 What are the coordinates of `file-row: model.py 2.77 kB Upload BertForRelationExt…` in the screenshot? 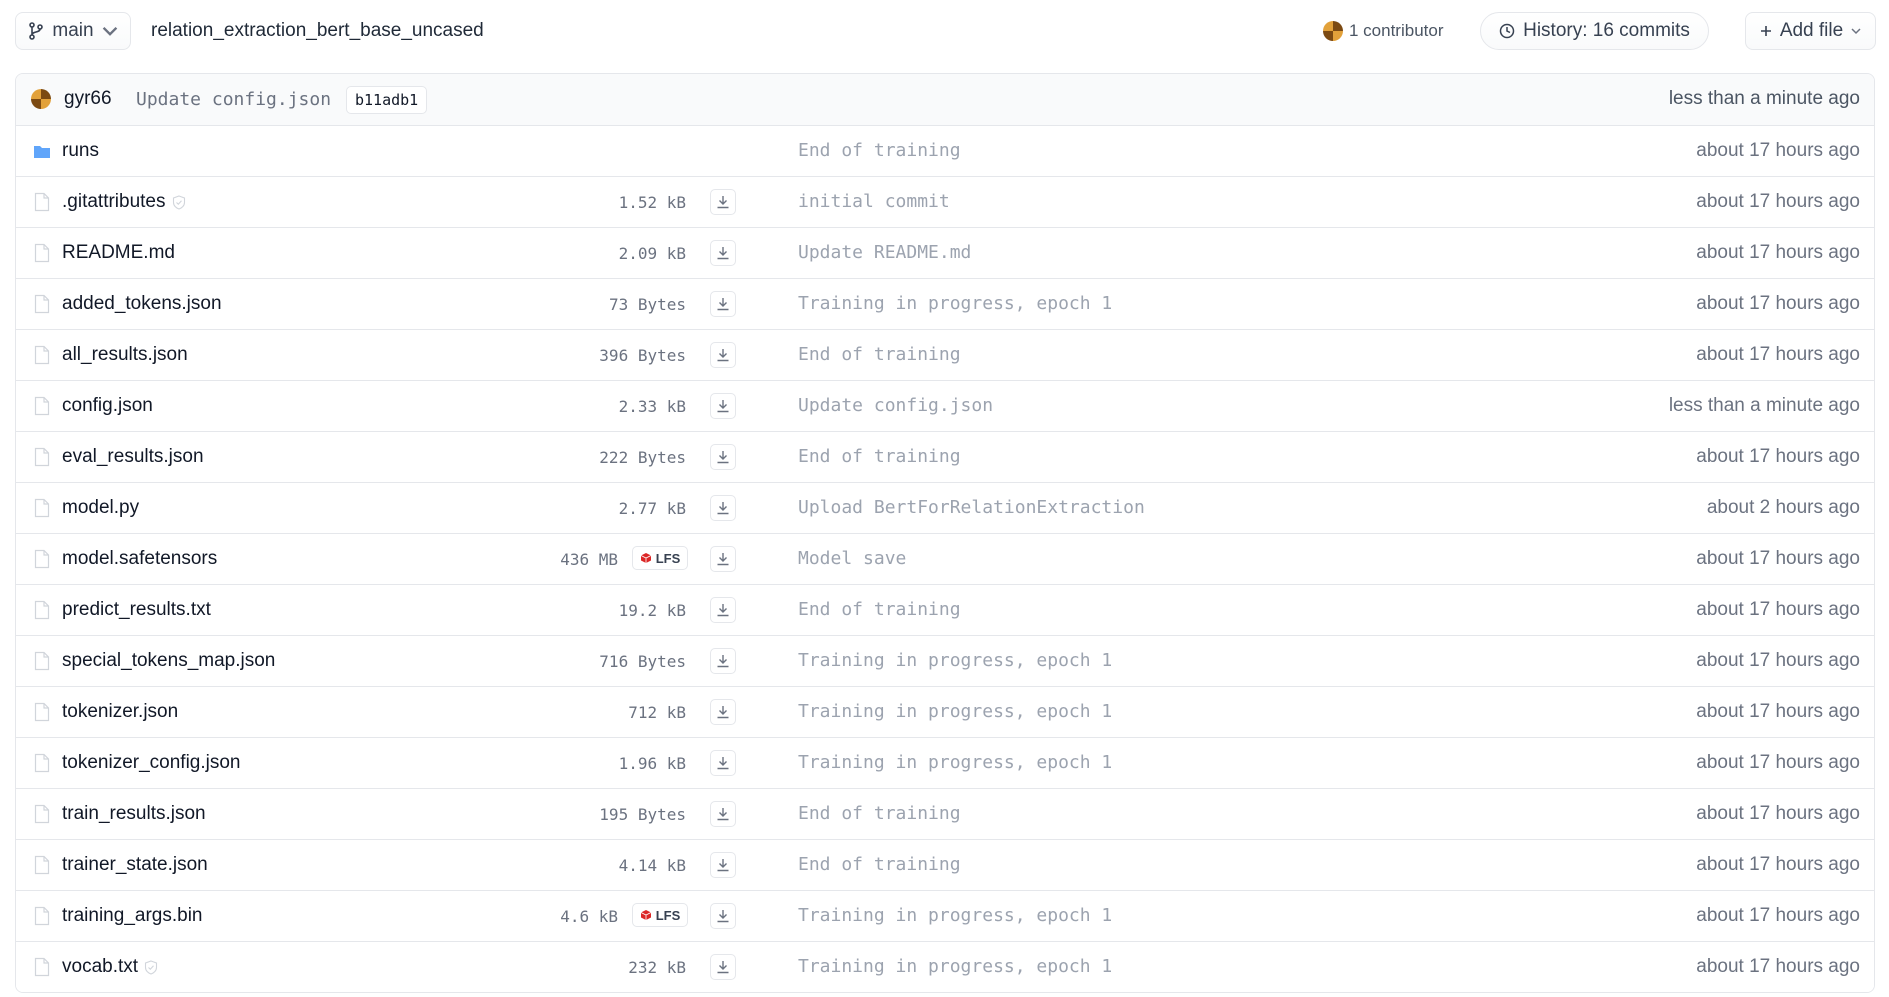 It's located at (945, 508).